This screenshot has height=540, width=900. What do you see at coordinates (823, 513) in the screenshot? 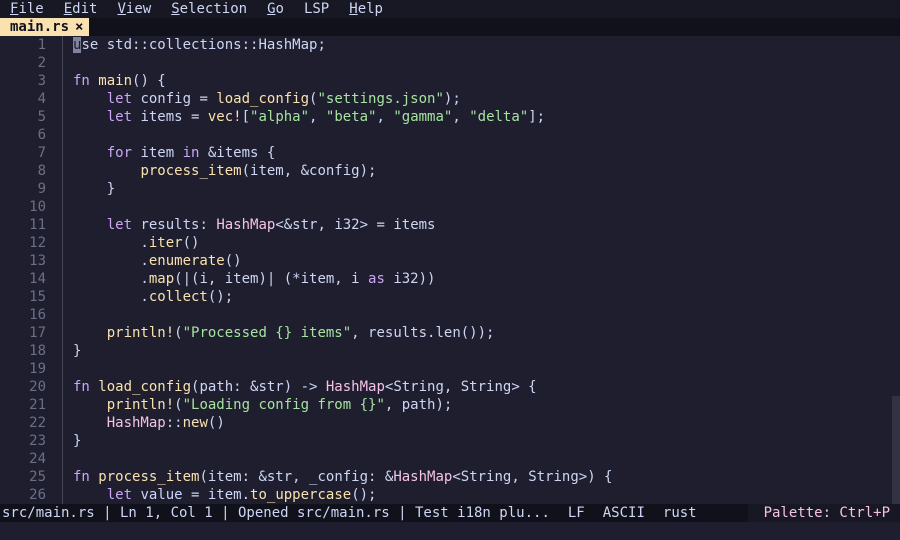
I see `command-palette-hint: Palette: Ctrl+P` at bounding box center [823, 513].